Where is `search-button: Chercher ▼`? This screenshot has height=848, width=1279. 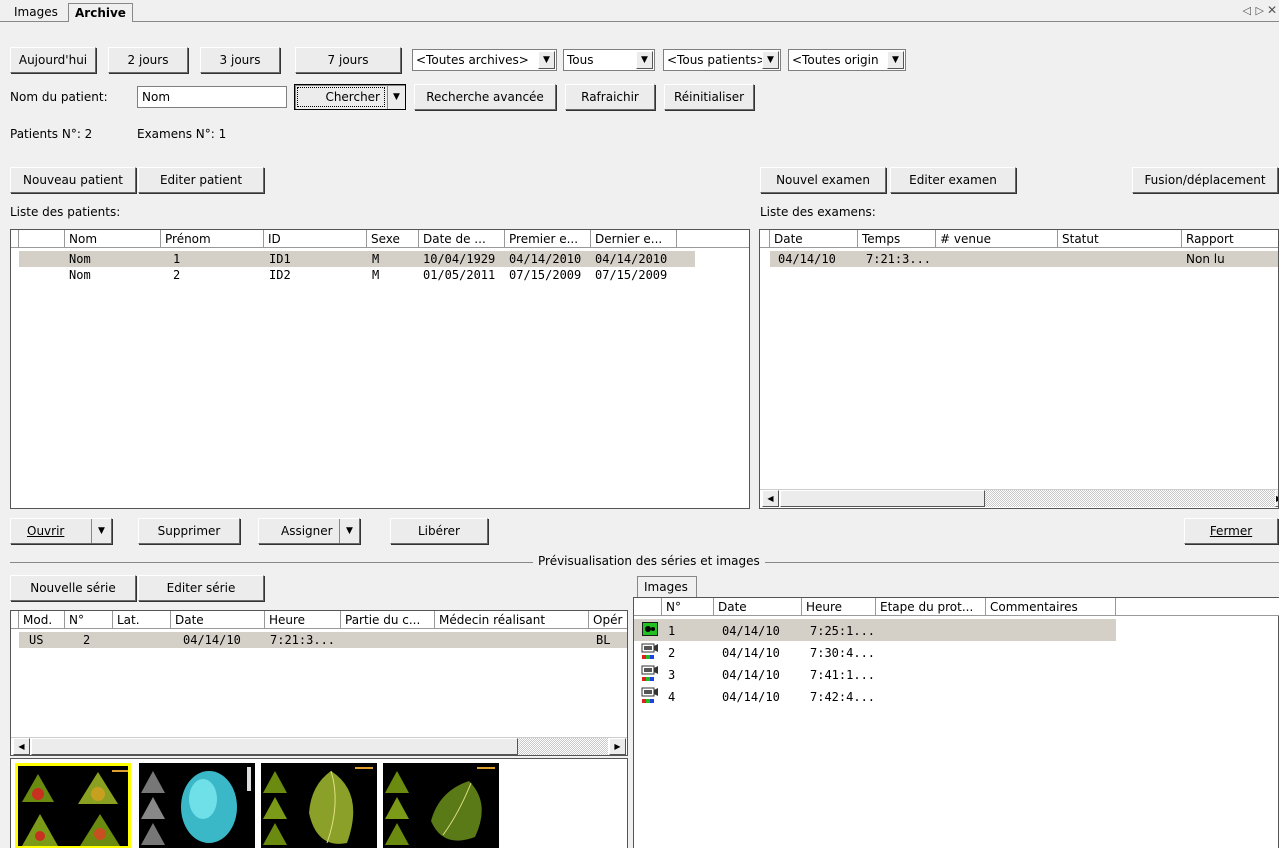 search-button: Chercher ▼ is located at coordinates (350, 97).